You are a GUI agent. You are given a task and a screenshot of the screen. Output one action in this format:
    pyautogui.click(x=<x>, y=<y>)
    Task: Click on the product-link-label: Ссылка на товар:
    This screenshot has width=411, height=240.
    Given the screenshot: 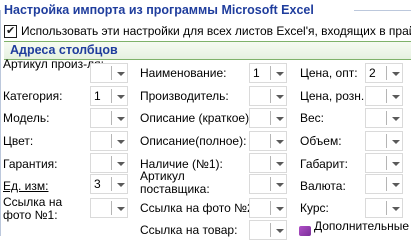 What is the action you would take?
    pyautogui.click(x=189, y=230)
    